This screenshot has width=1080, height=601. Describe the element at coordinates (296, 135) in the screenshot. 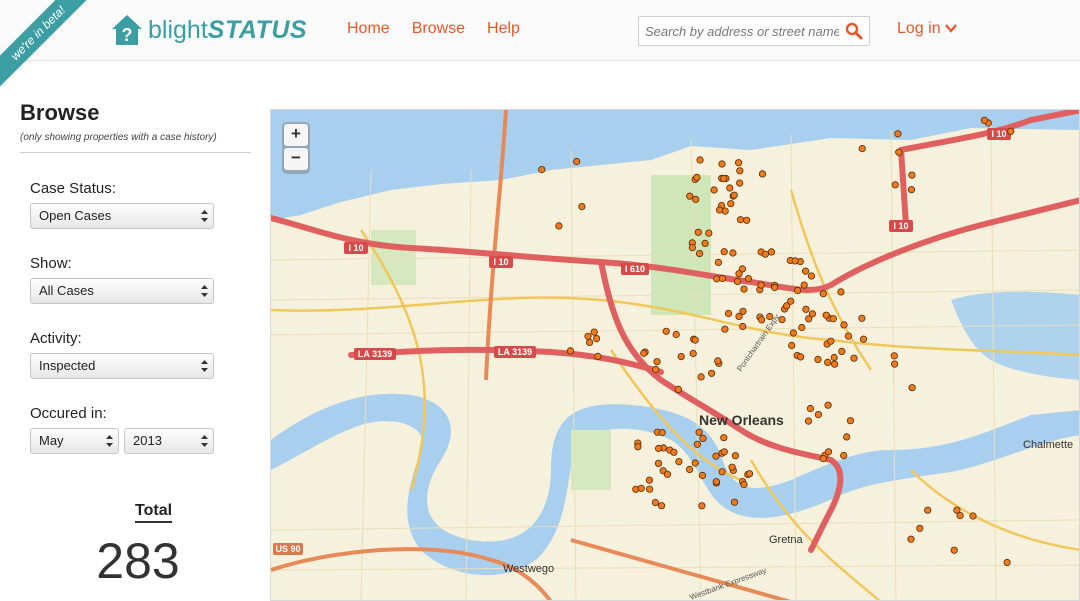

I see `zoom-in-button: +` at that location.